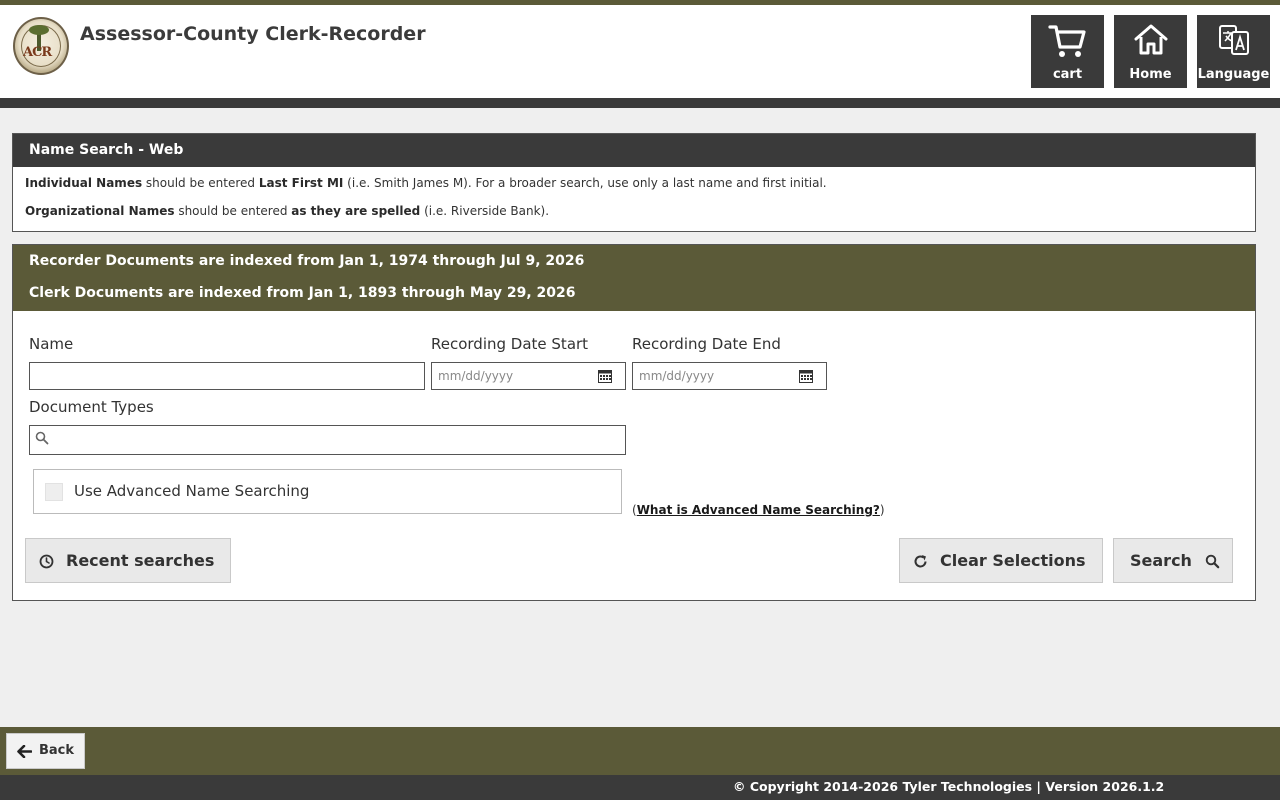 The width and height of the screenshot is (1280, 800). I want to click on arrow-left-icon, so click(24, 751).